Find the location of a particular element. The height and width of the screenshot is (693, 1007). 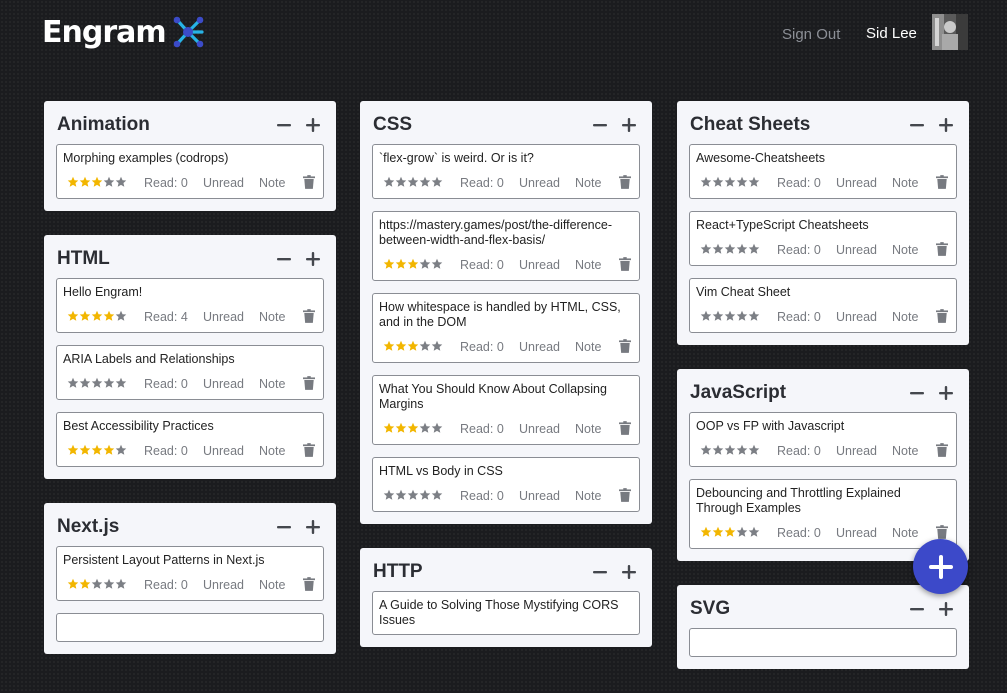

item-title: Hello Engram! is located at coordinates (190, 292).